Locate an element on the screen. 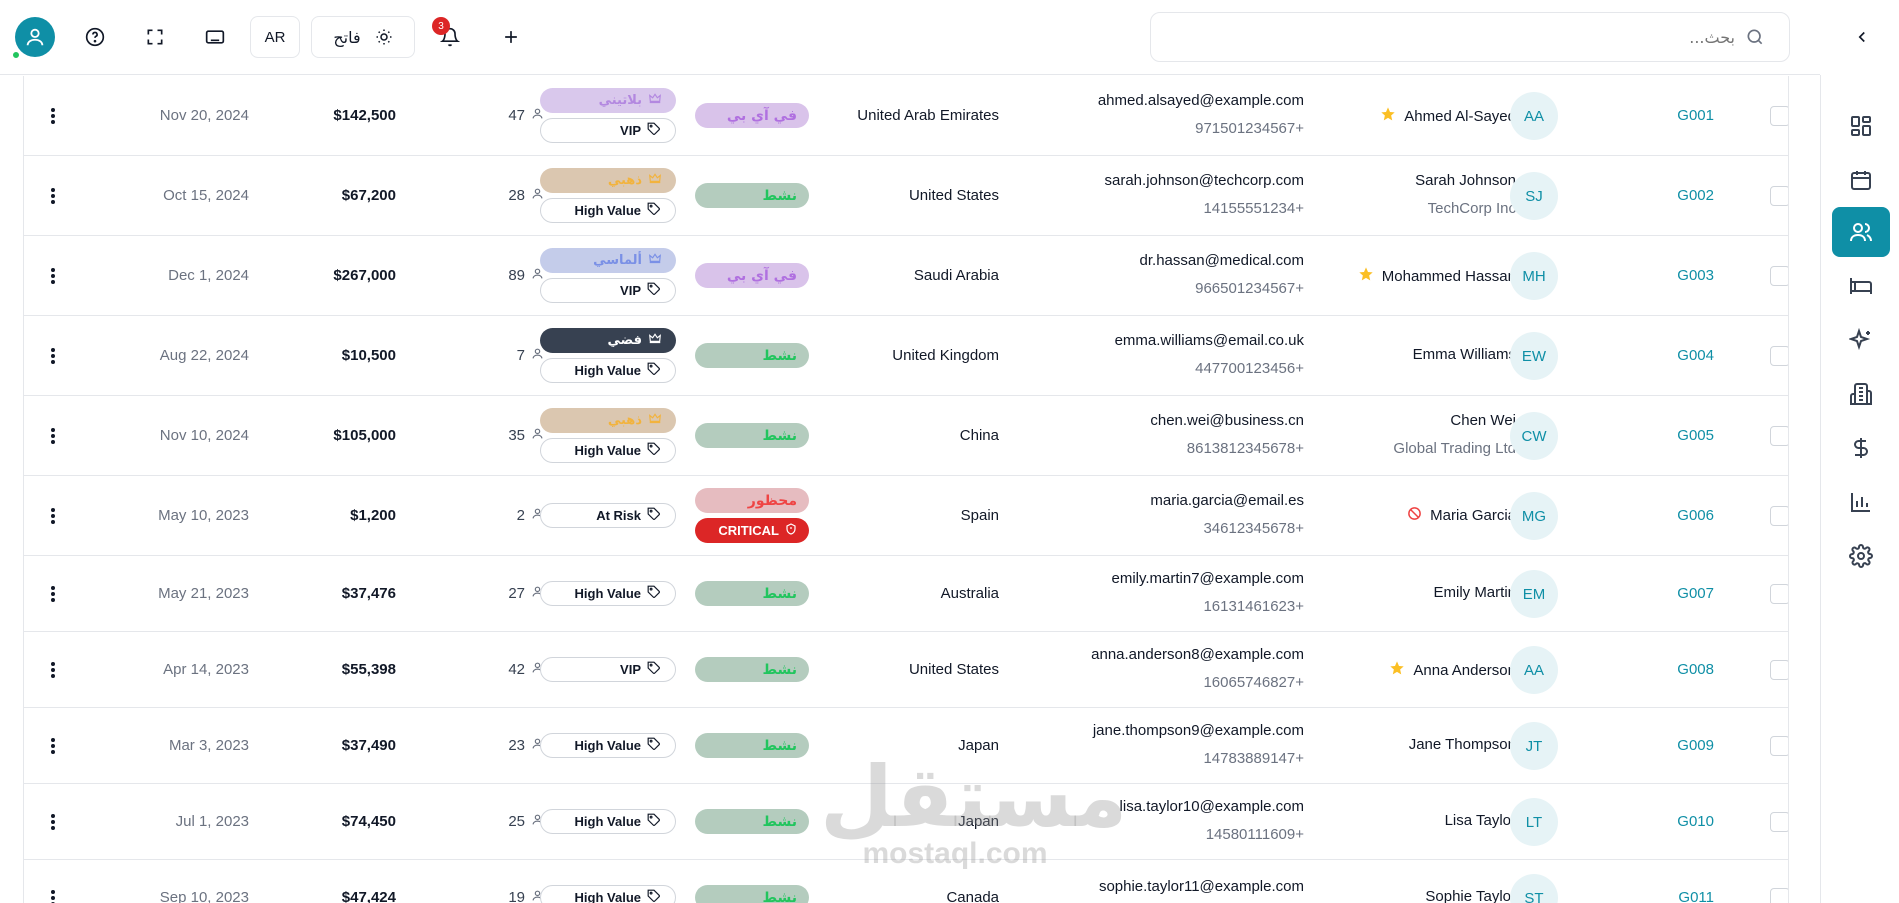 This screenshot has height=903, width=1899. sidebar-item-calendar is located at coordinates (1861, 180).